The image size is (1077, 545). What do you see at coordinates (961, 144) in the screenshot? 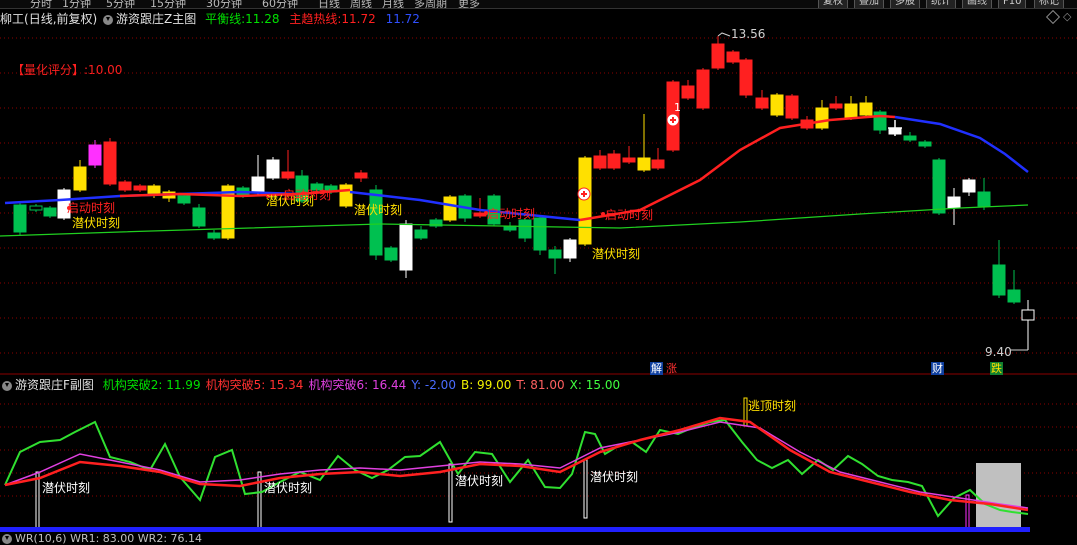
I see `trend-line-blue` at bounding box center [961, 144].